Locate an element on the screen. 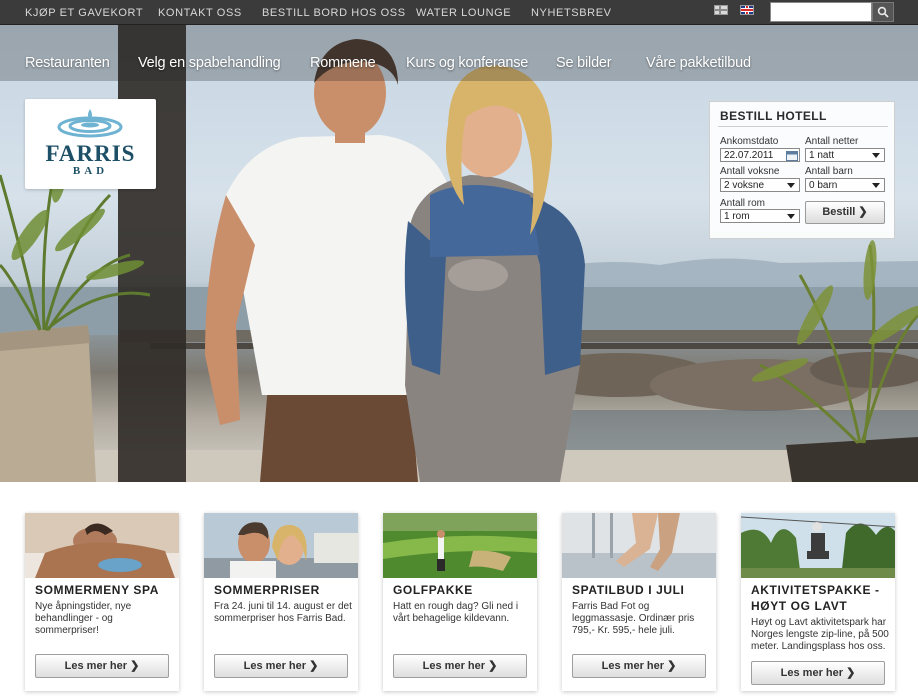  children-value: 0 barn is located at coordinates (823, 185).